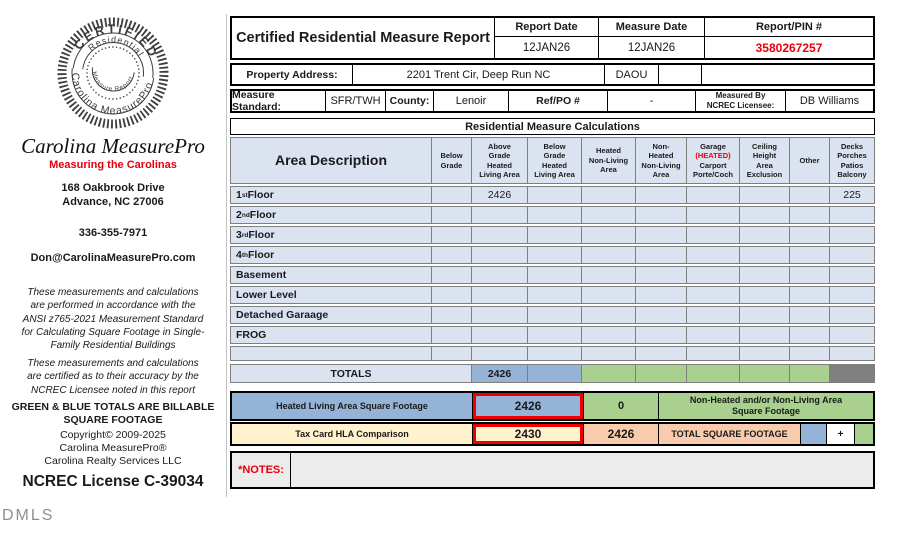 The height and width of the screenshot is (546, 900). I want to click on totals-other, so click(809, 373).